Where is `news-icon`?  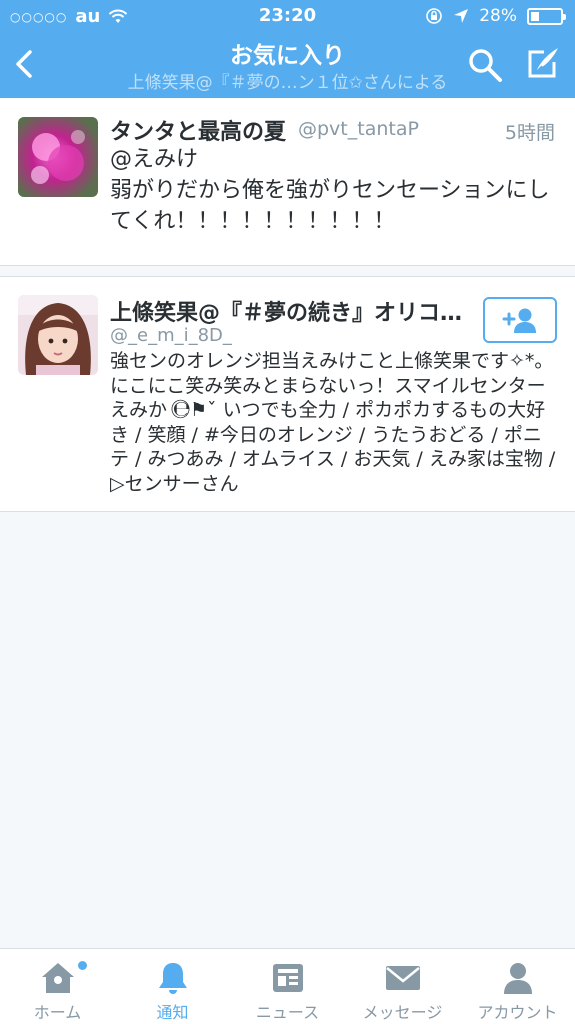
news-icon is located at coordinates (287, 978).